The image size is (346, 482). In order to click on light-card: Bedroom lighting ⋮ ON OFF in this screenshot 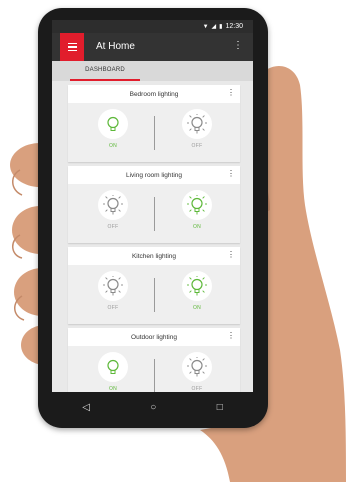, I will do `click(154, 123)`.